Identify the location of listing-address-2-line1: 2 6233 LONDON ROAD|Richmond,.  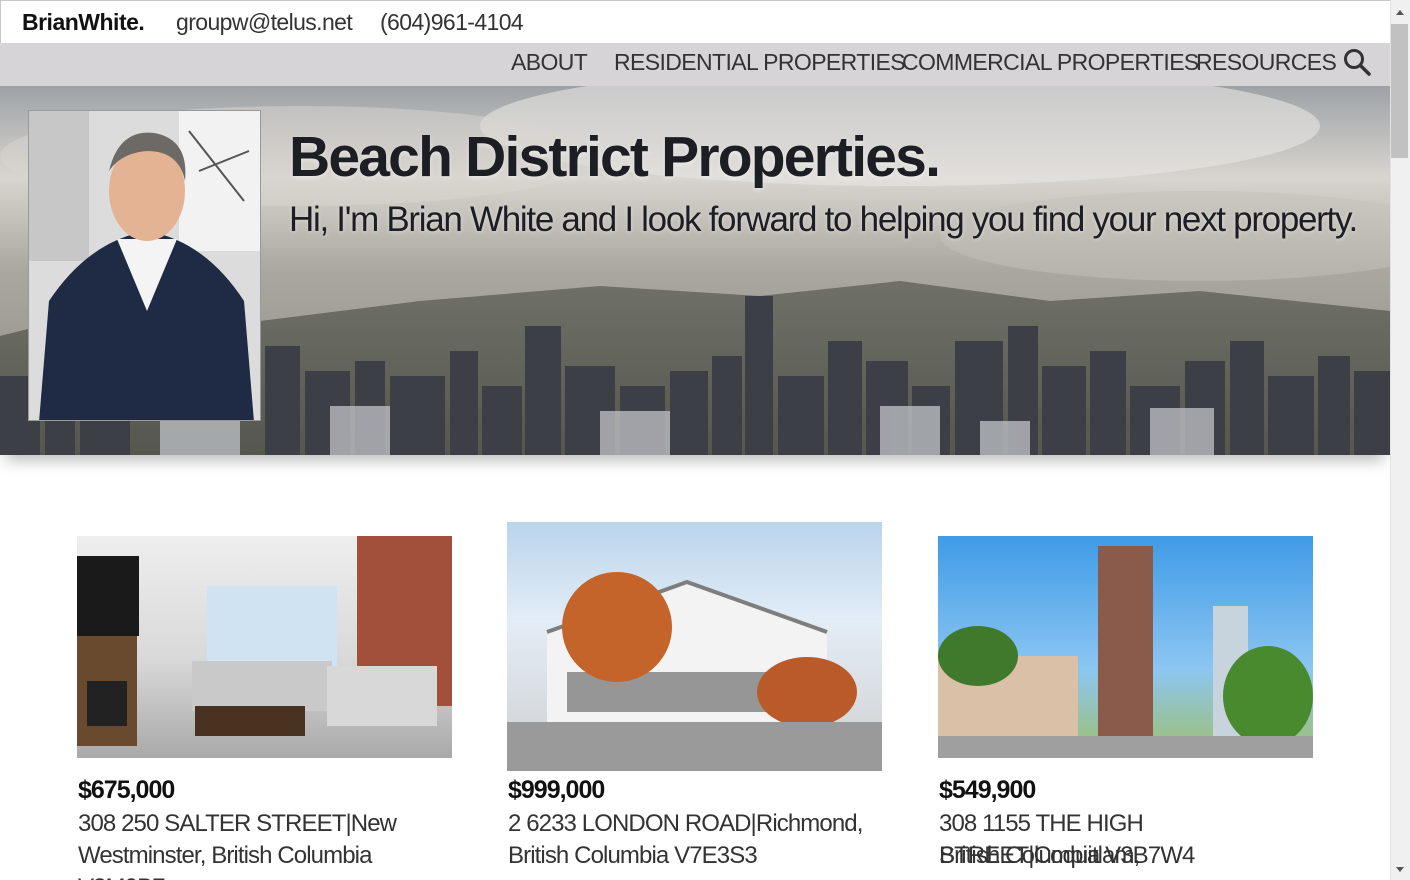
(698, 824).